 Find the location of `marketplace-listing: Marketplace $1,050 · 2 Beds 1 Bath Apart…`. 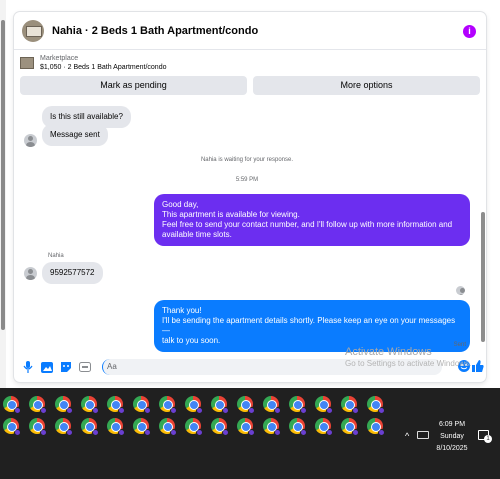

marketplace-listing: Marketplace $1,050 · 2 Beds 1 Bath Apart… is located at coordinates (93, 63).